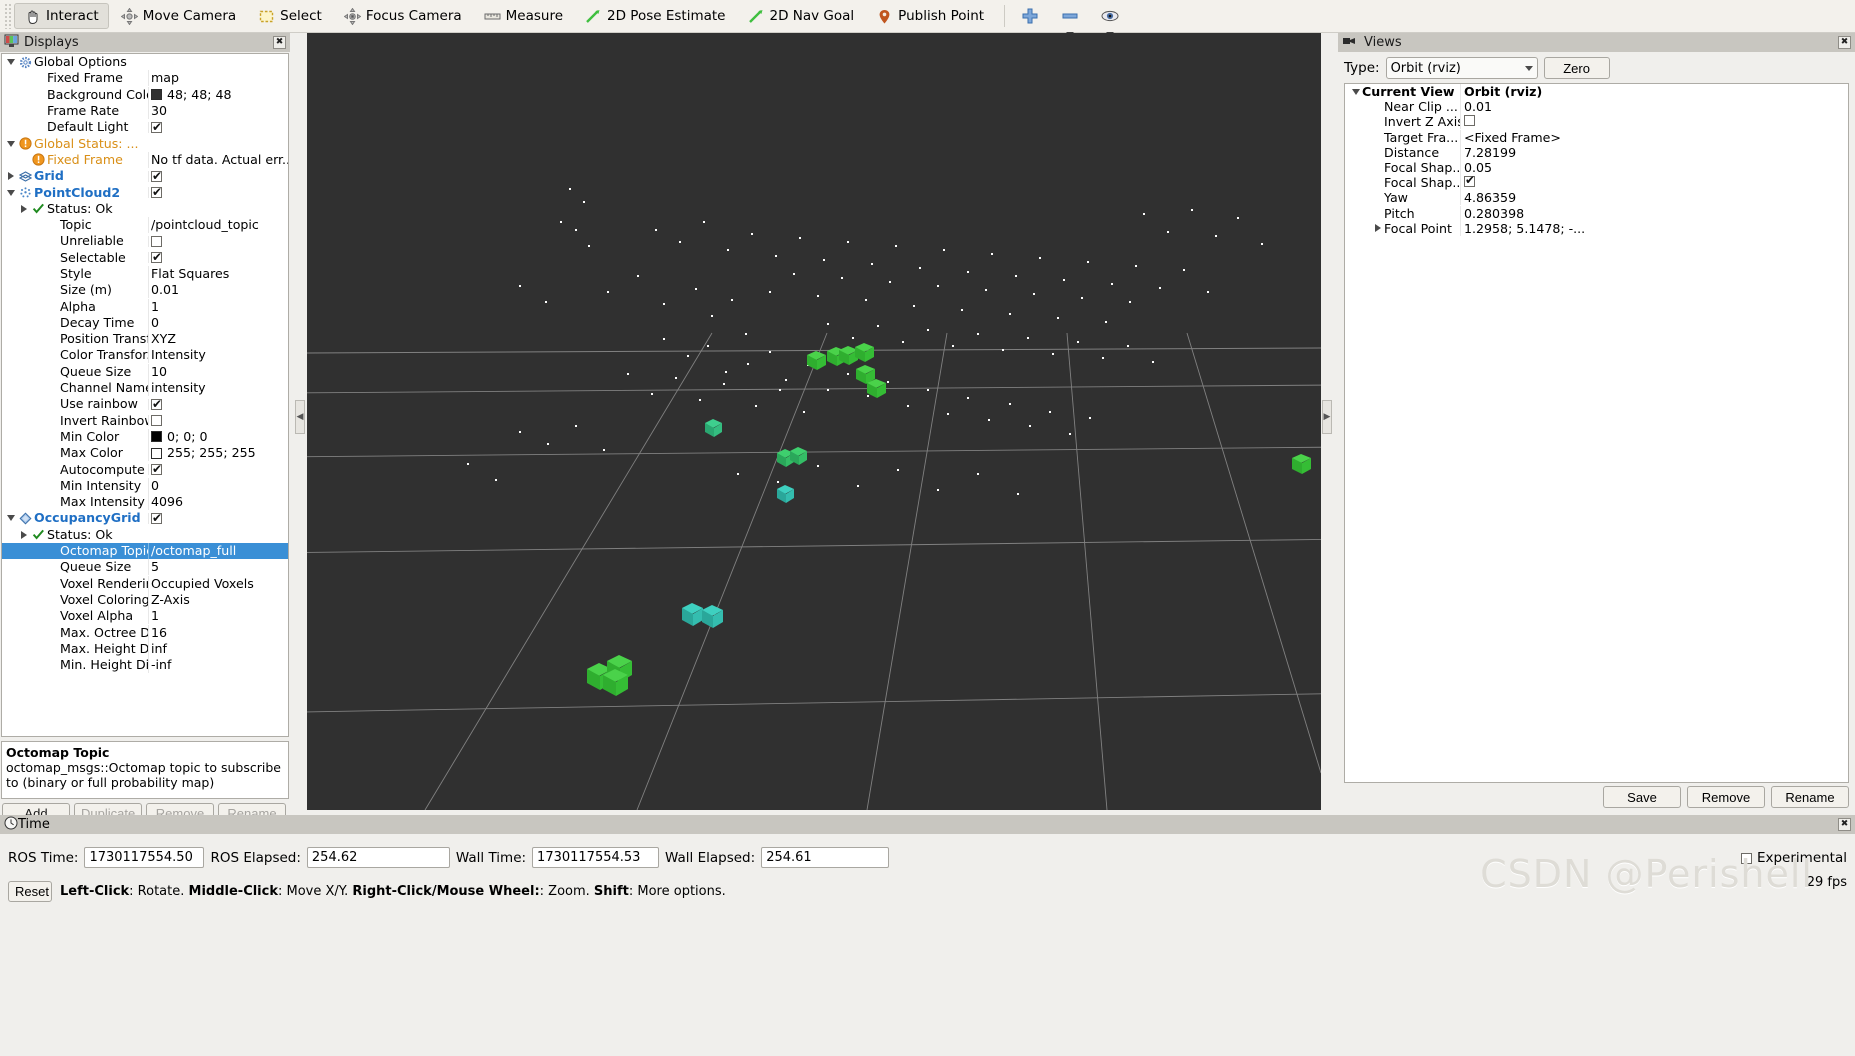 Image resolution: width=1855 pixels, height=1056 pixels. What do you see at coordinates (403, 16) in the screenshot?
I see `tool-focus-camera: Focus Camera` at bounding box center [403, 16].